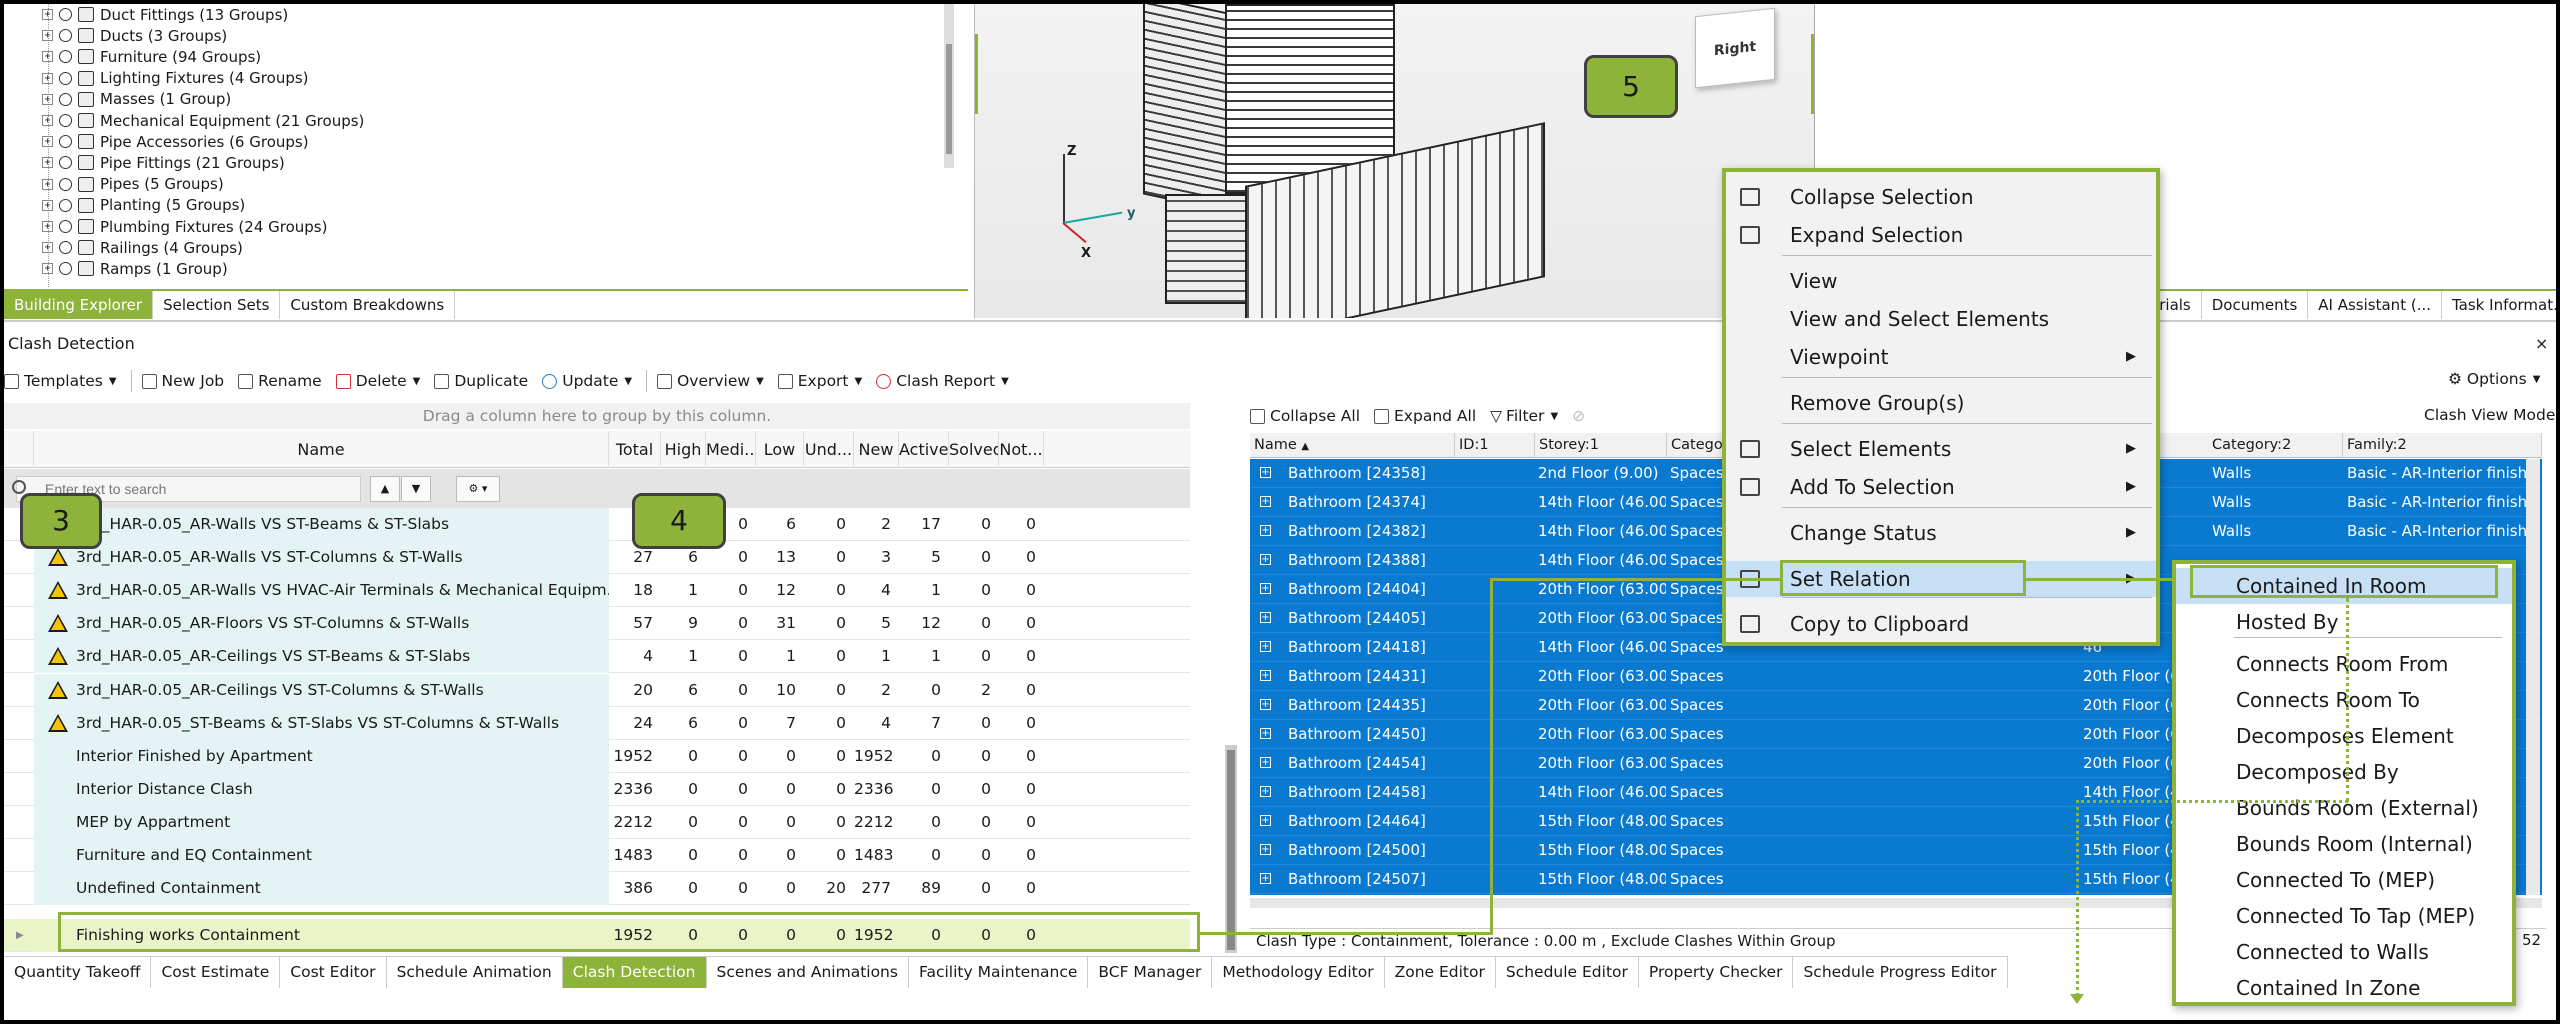 The image size is (2560, 1024). I want to click on tree-item: + Ducts (3 Groups), so click(134, 35).